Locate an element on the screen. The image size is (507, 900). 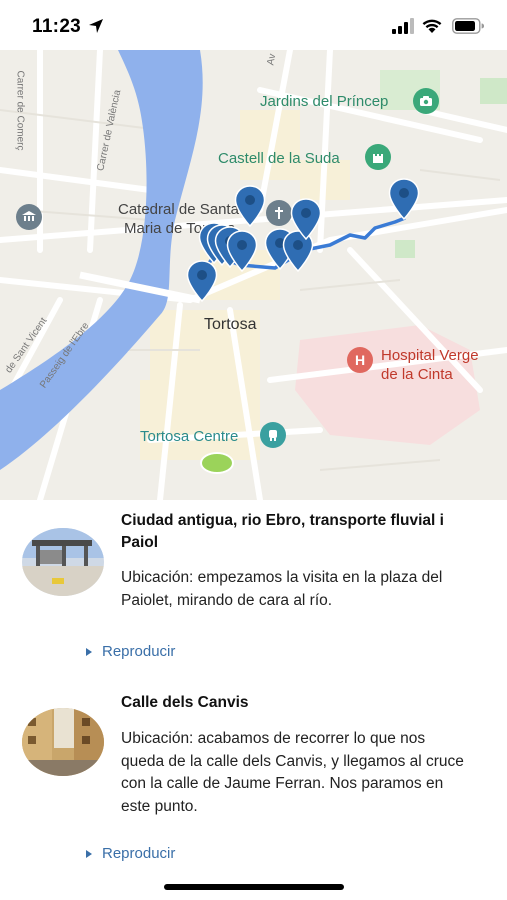
battery-icon is located at coordinates (468, 26).